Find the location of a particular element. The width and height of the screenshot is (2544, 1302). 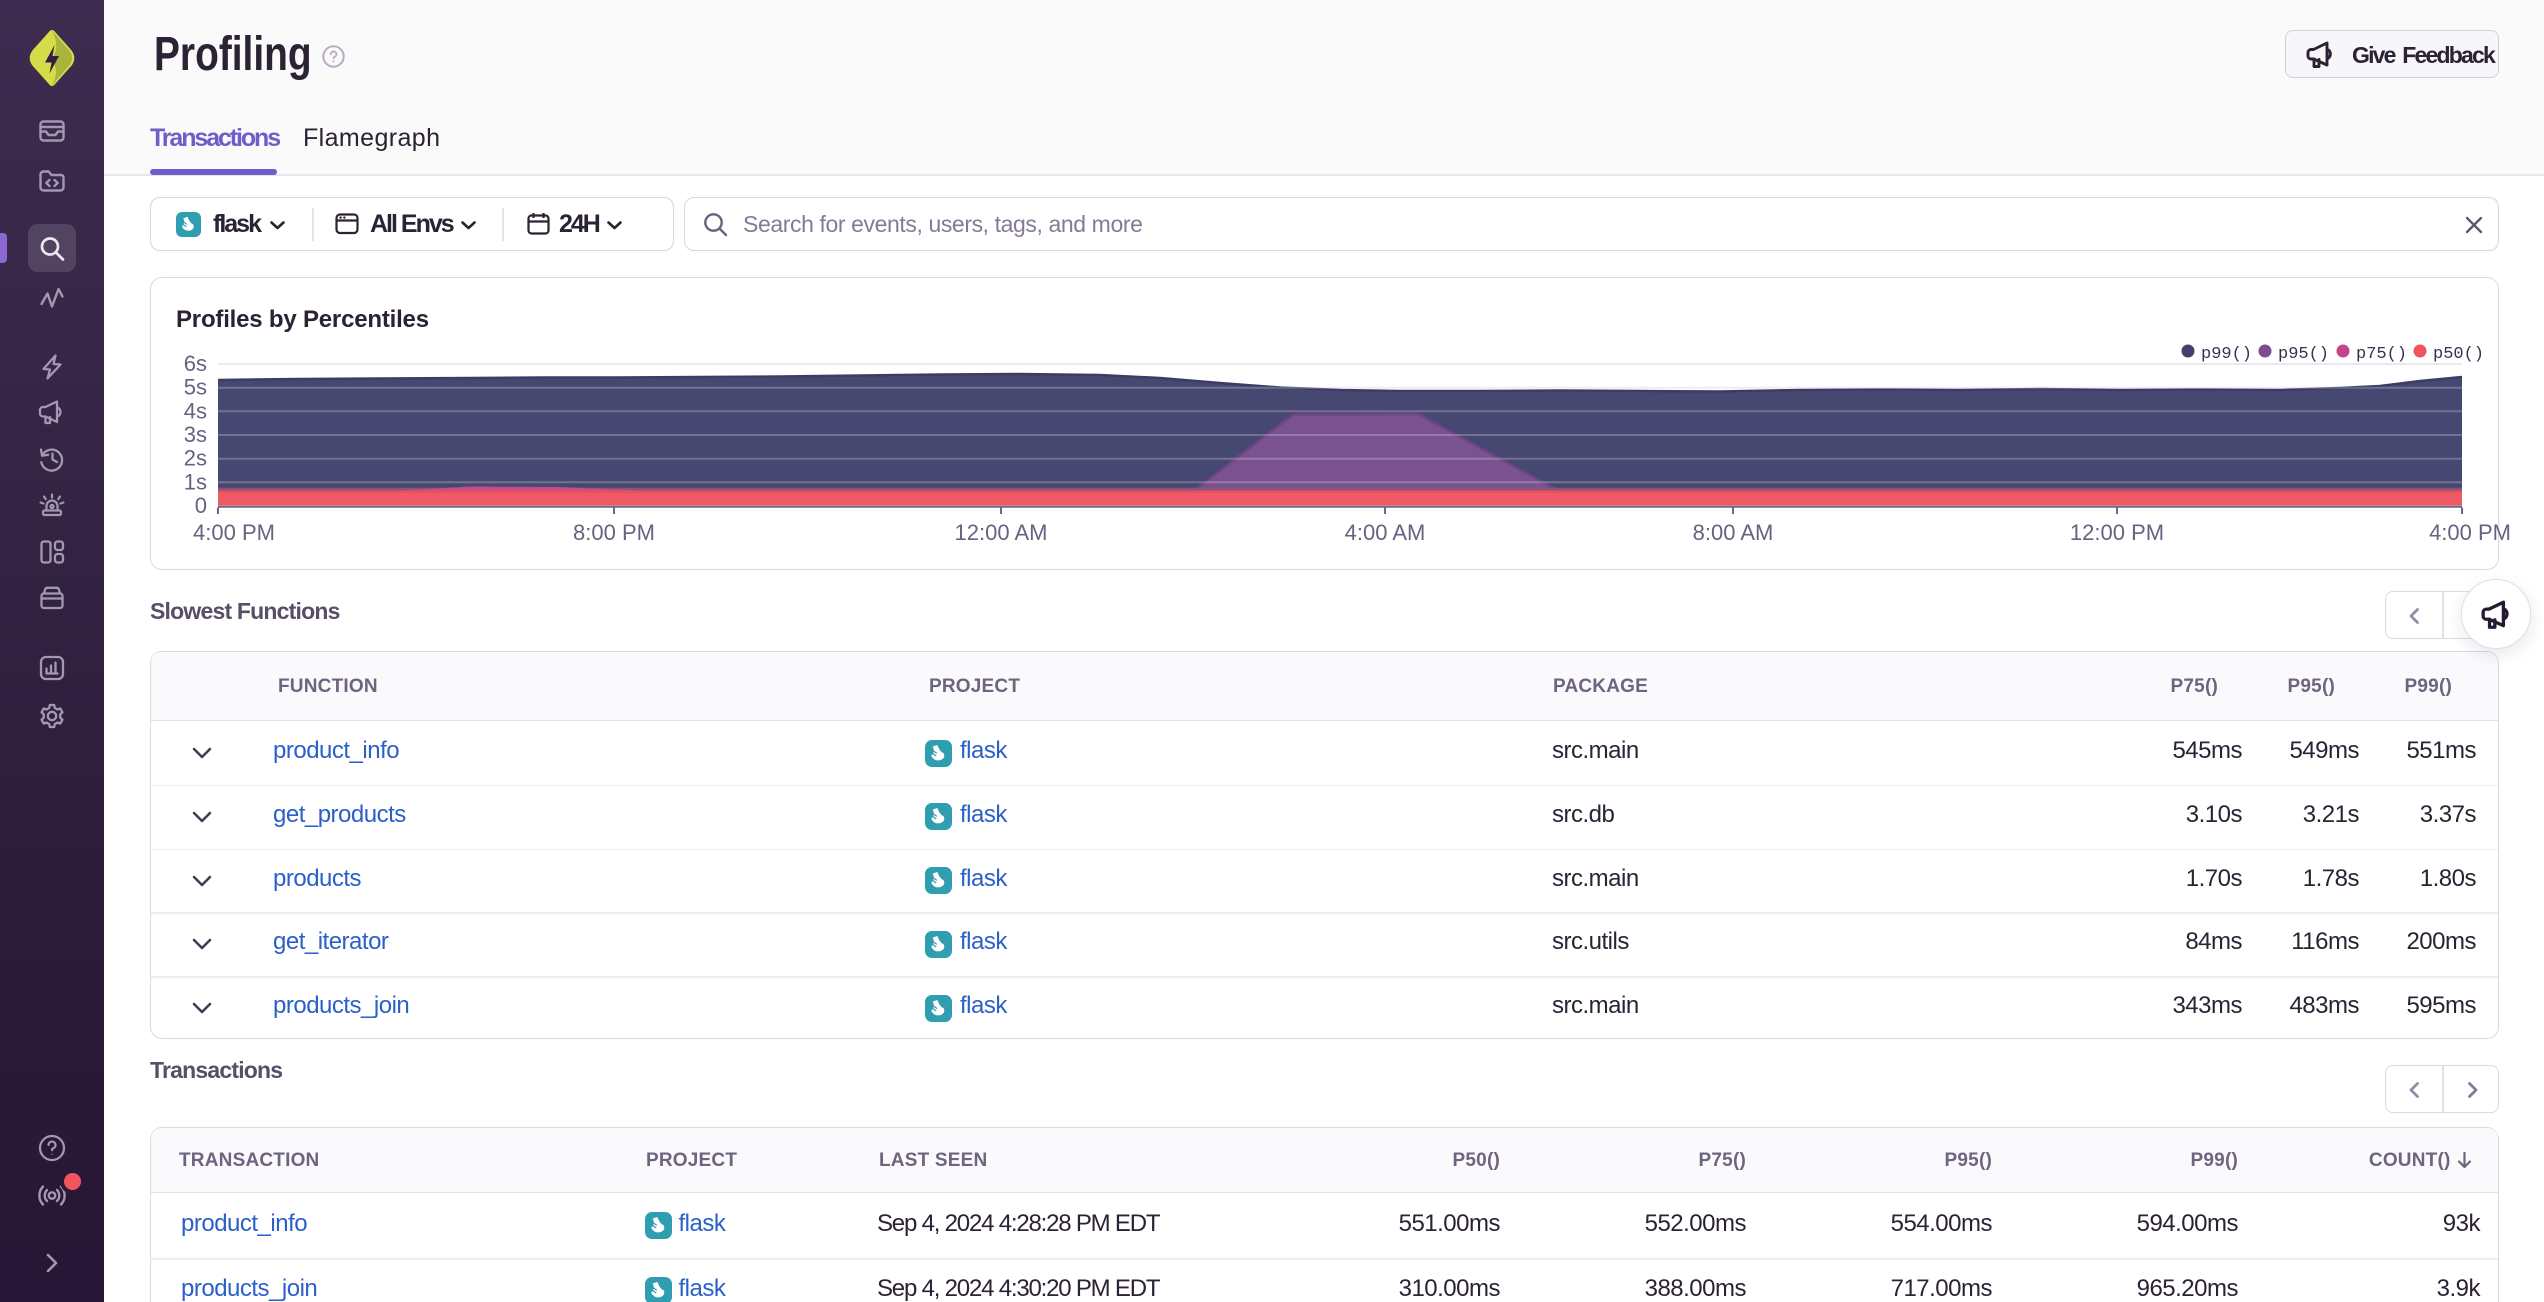

svg-text: 0 is located at coordinates (201, 505).